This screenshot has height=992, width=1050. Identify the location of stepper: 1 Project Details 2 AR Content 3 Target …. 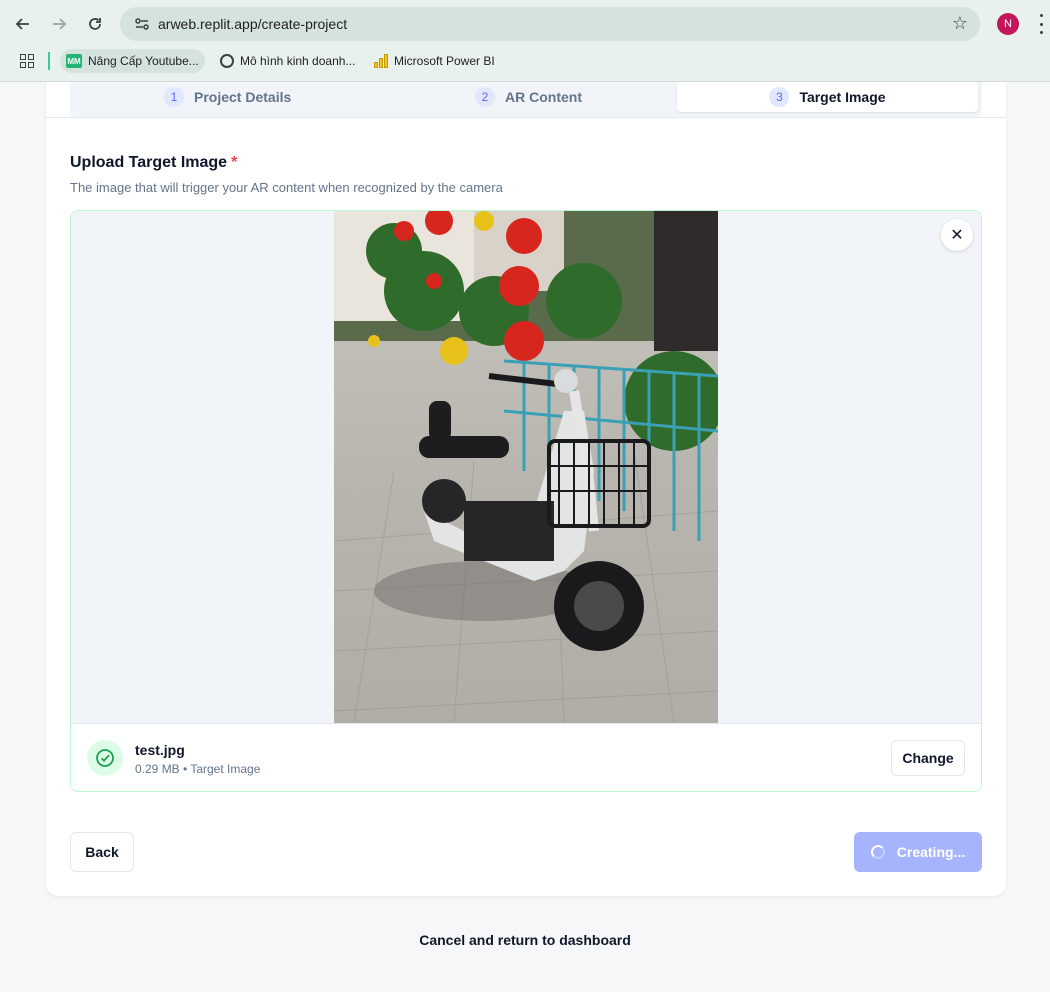
(526, 99).